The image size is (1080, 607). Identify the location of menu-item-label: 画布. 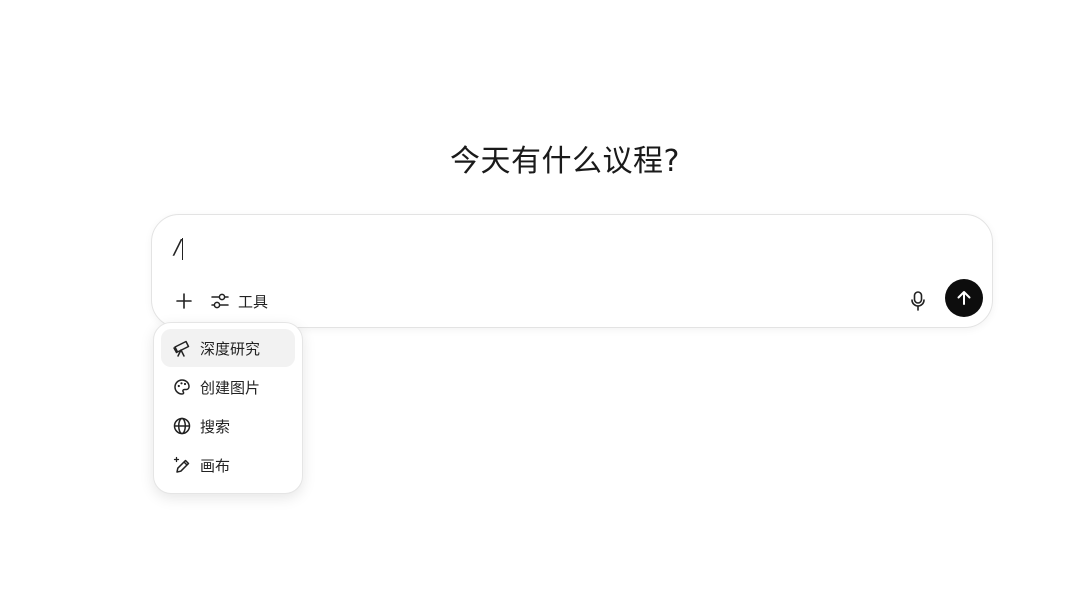
(215, 465).